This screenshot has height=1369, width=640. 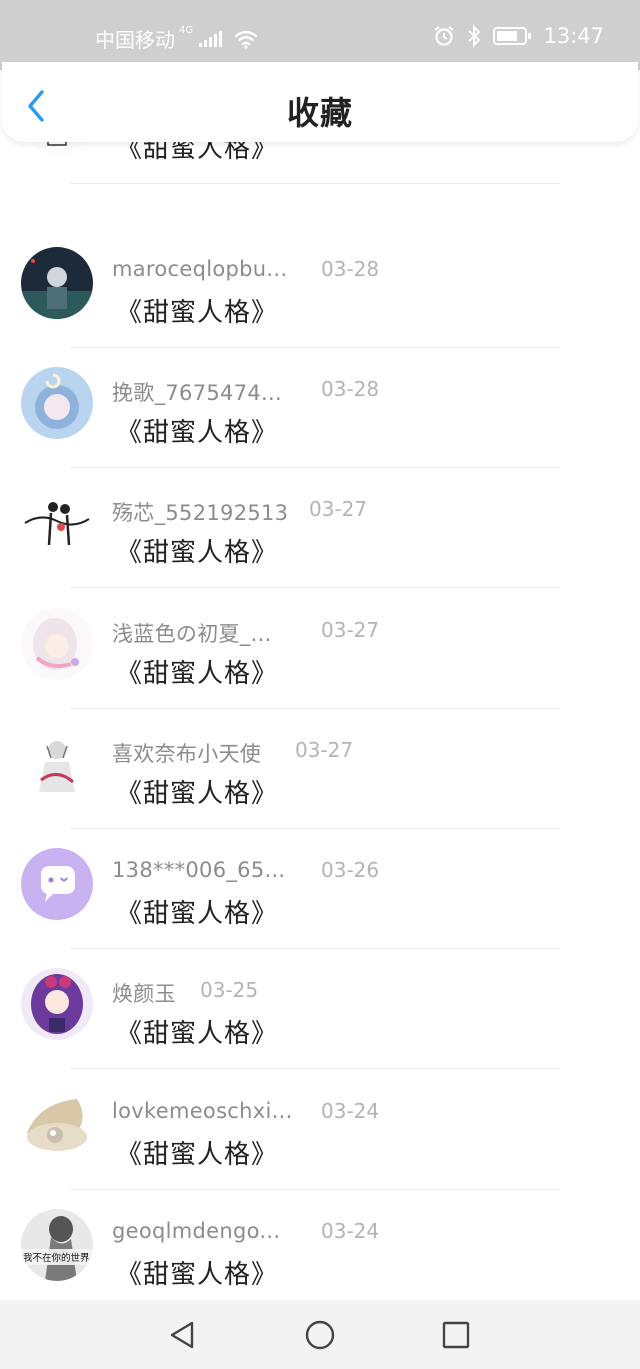 What do you see at coordinates (187, 754) in the screenshot?
I see `username: 喜欢奈布小天使` at bounding box center [187, 754].